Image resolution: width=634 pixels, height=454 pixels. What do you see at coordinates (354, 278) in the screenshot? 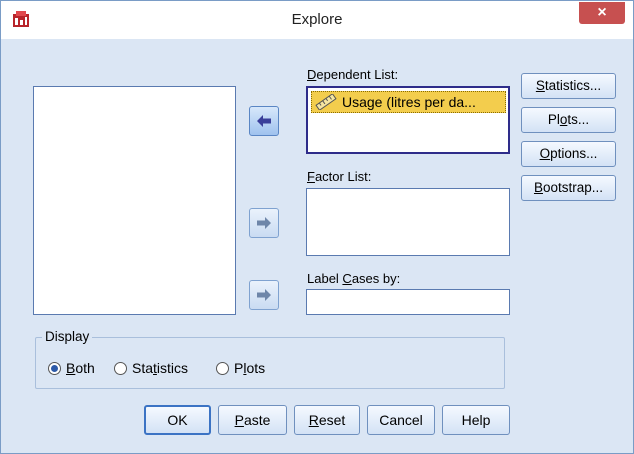
I see `label-cases-label: Label Cases by:` at bounding box center [354, 278].